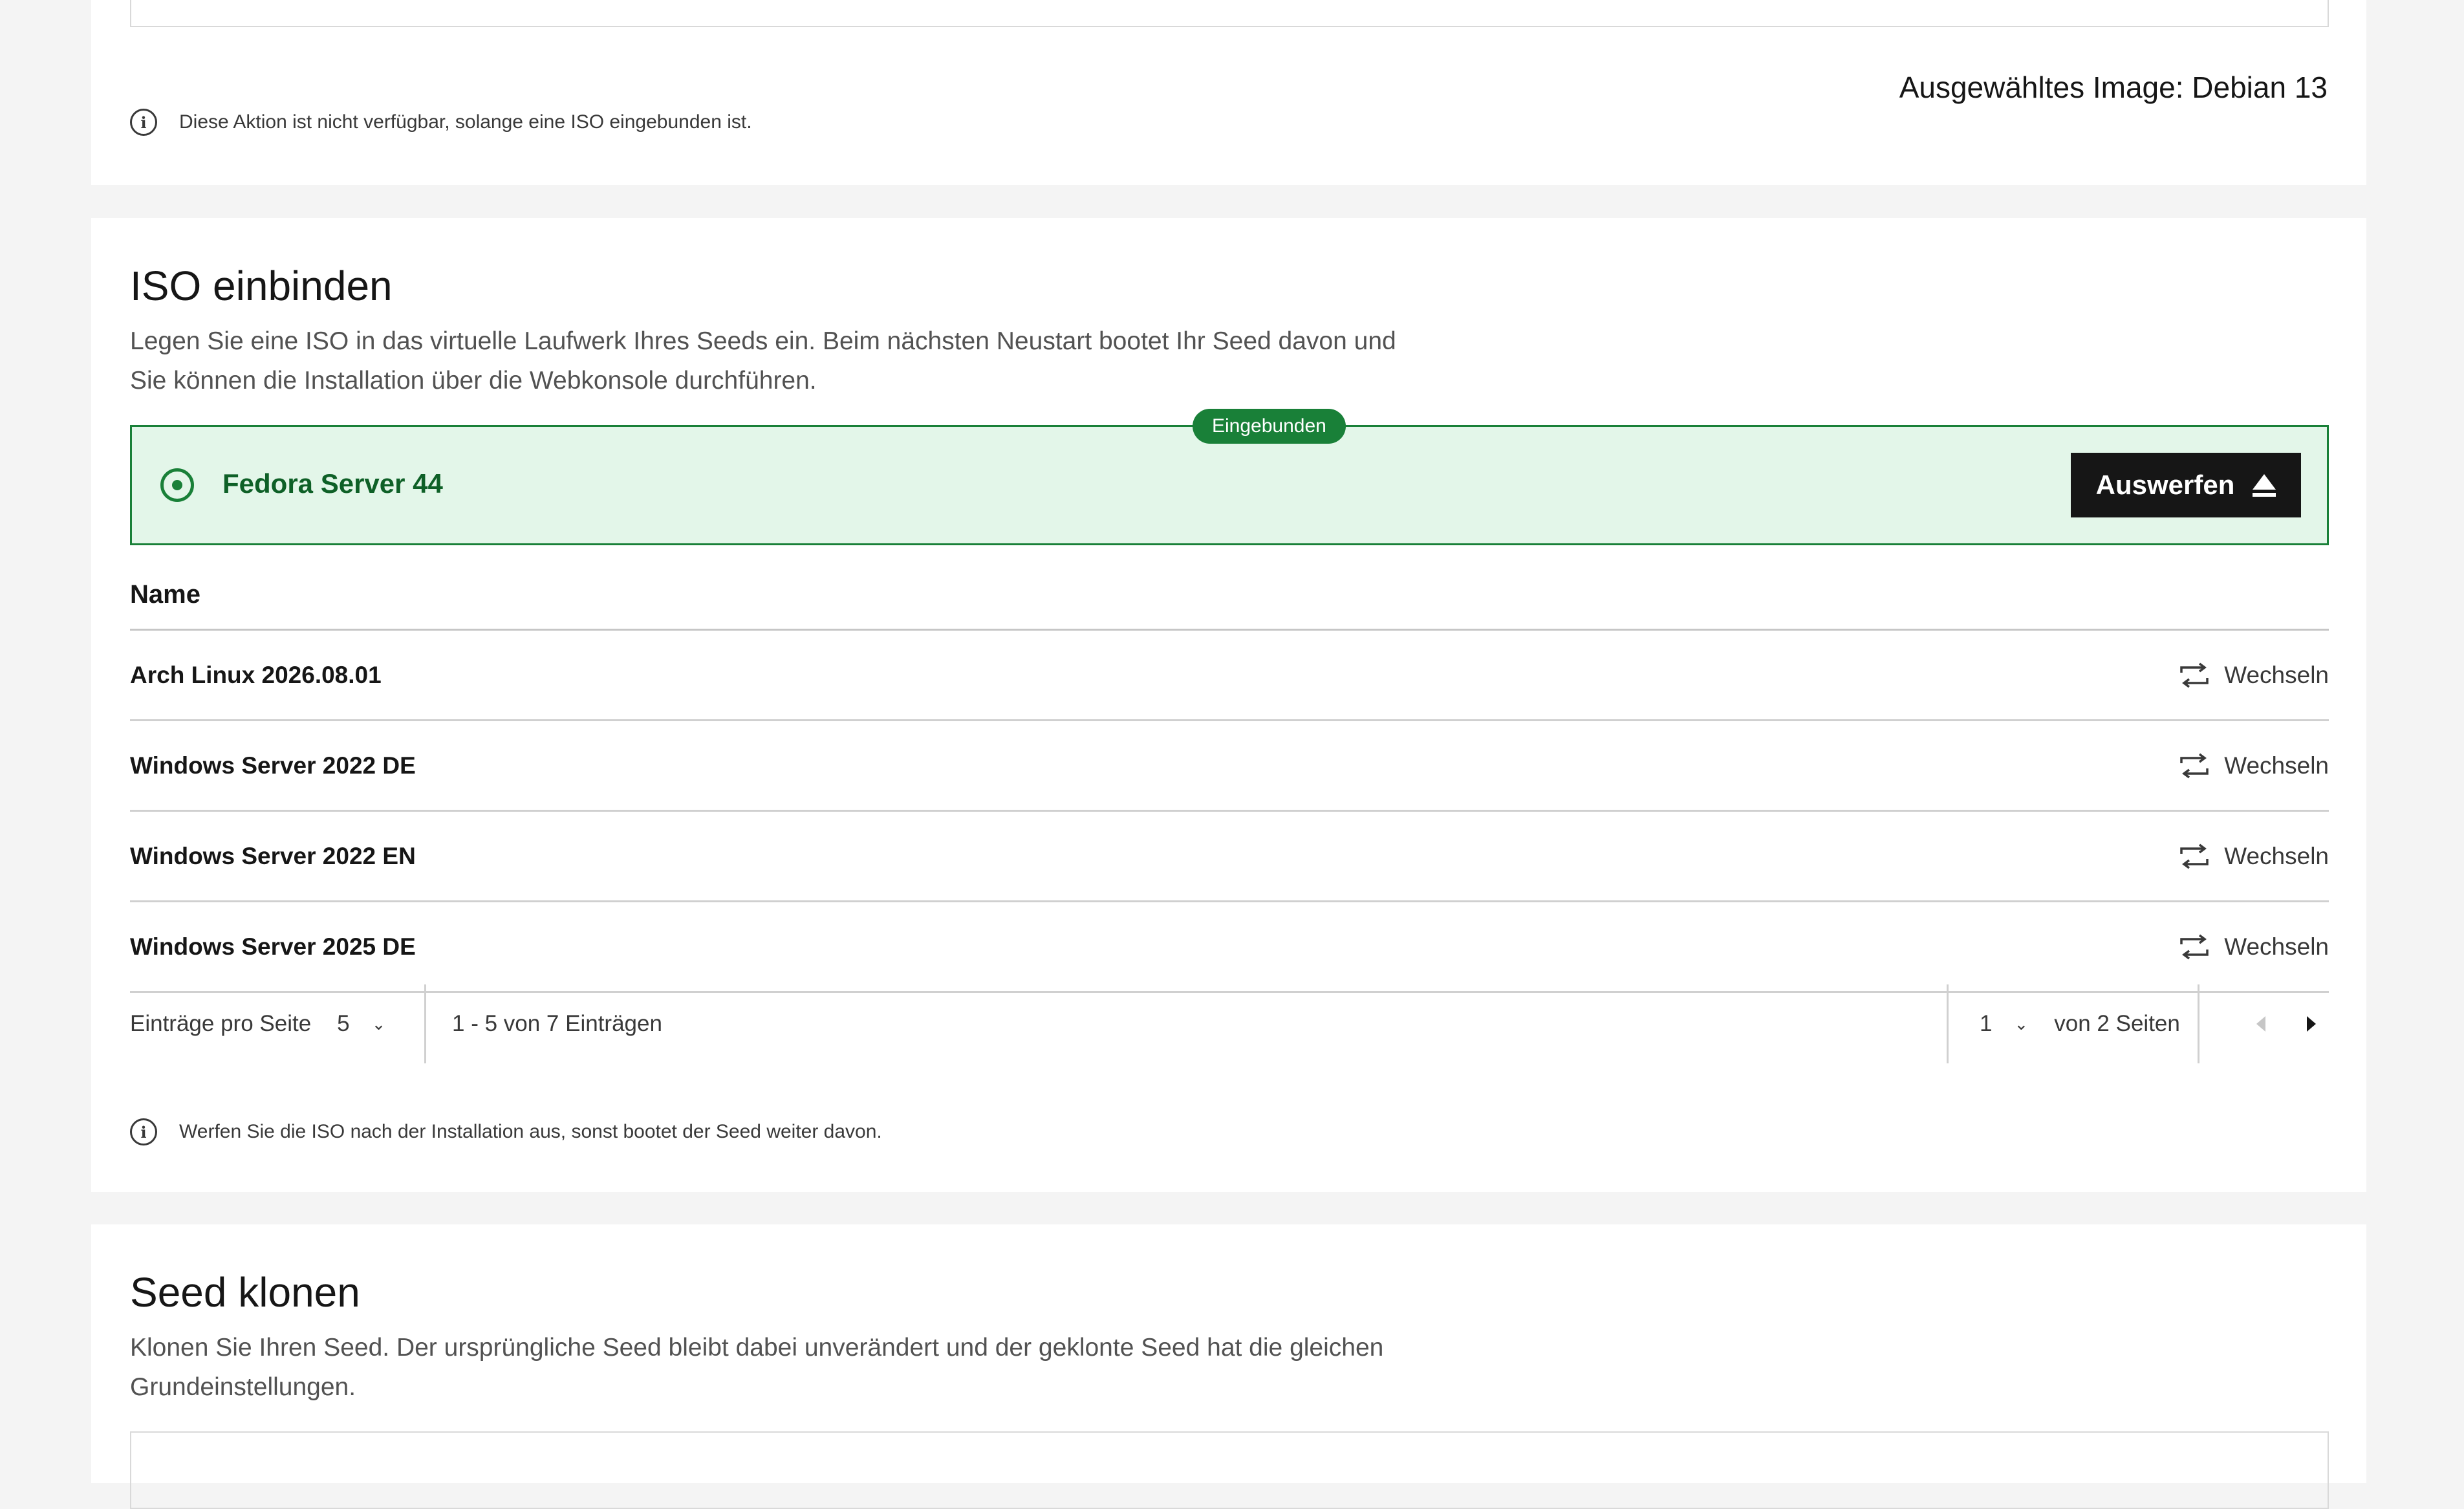 This screenshot has height=1509, width=2464. What do you see at coordinates (273, 766) in the screenshot?
I see `iso-row-name: Windows Server 2022 DE` at bounding box center [273, 766].